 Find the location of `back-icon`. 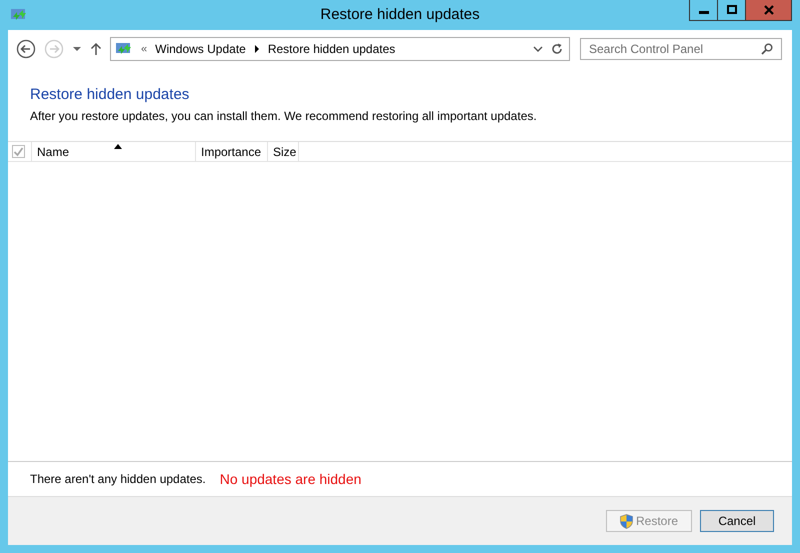

back-icon is located at coordinates (26, 49).